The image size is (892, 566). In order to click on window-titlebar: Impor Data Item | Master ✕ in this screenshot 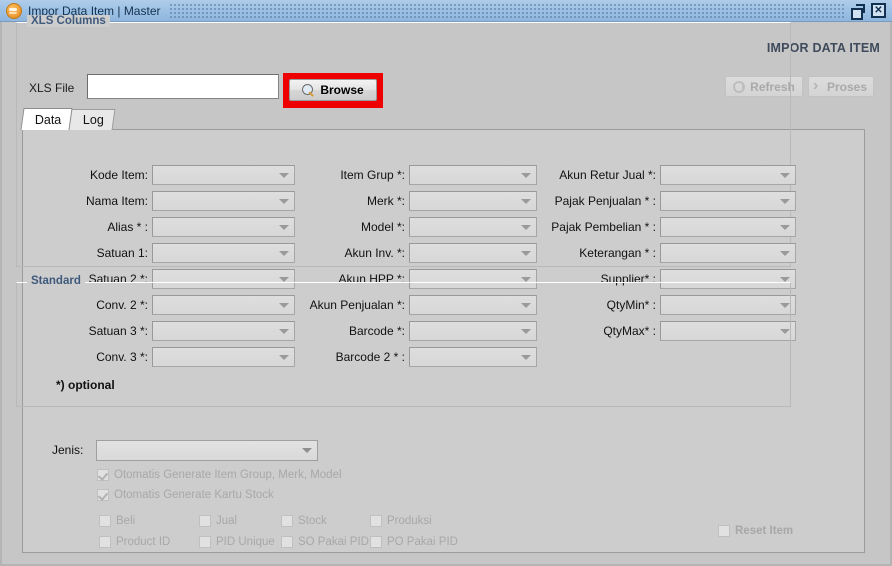, I will do `click(446, 11)`.